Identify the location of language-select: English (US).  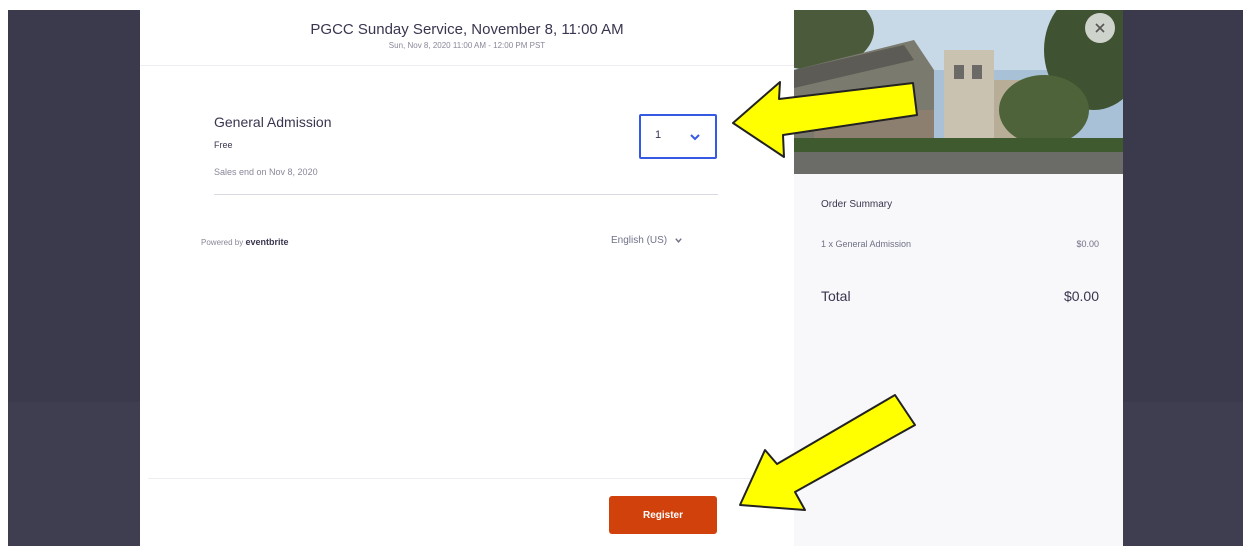
(647, 240).